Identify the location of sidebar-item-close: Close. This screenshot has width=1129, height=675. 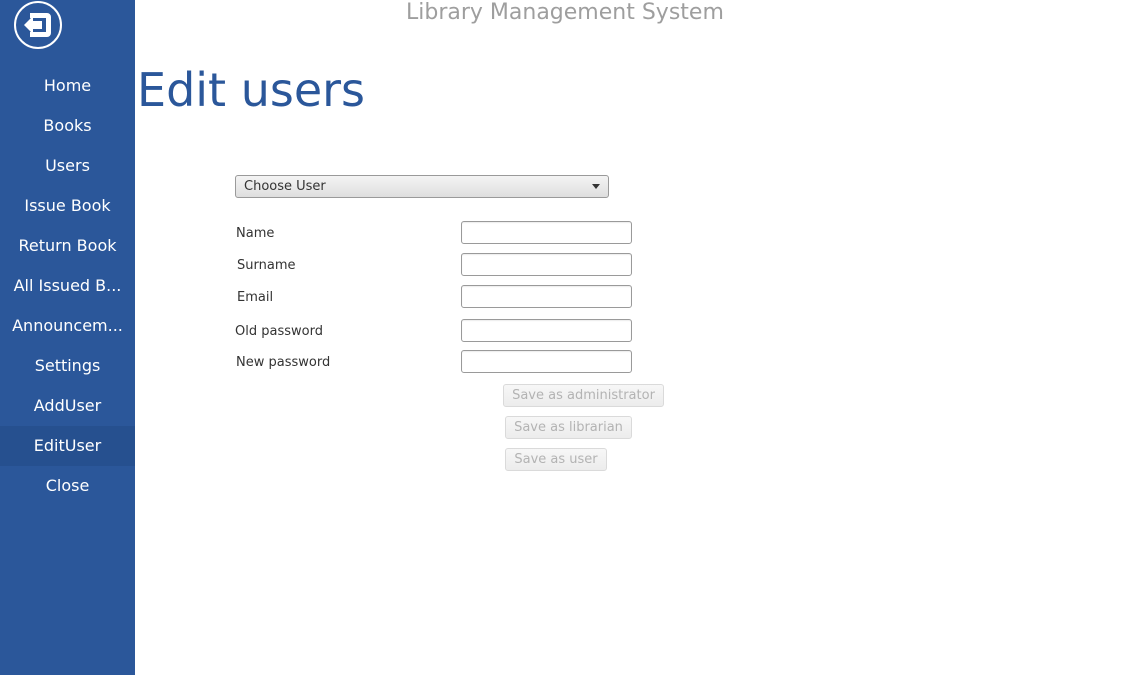
(67, 486).